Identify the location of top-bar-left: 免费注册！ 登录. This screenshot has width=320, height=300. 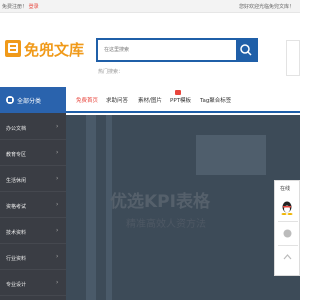
(20, 6).